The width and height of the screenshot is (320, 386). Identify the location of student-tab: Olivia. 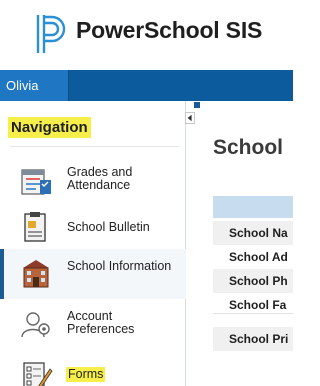
(34, 85).